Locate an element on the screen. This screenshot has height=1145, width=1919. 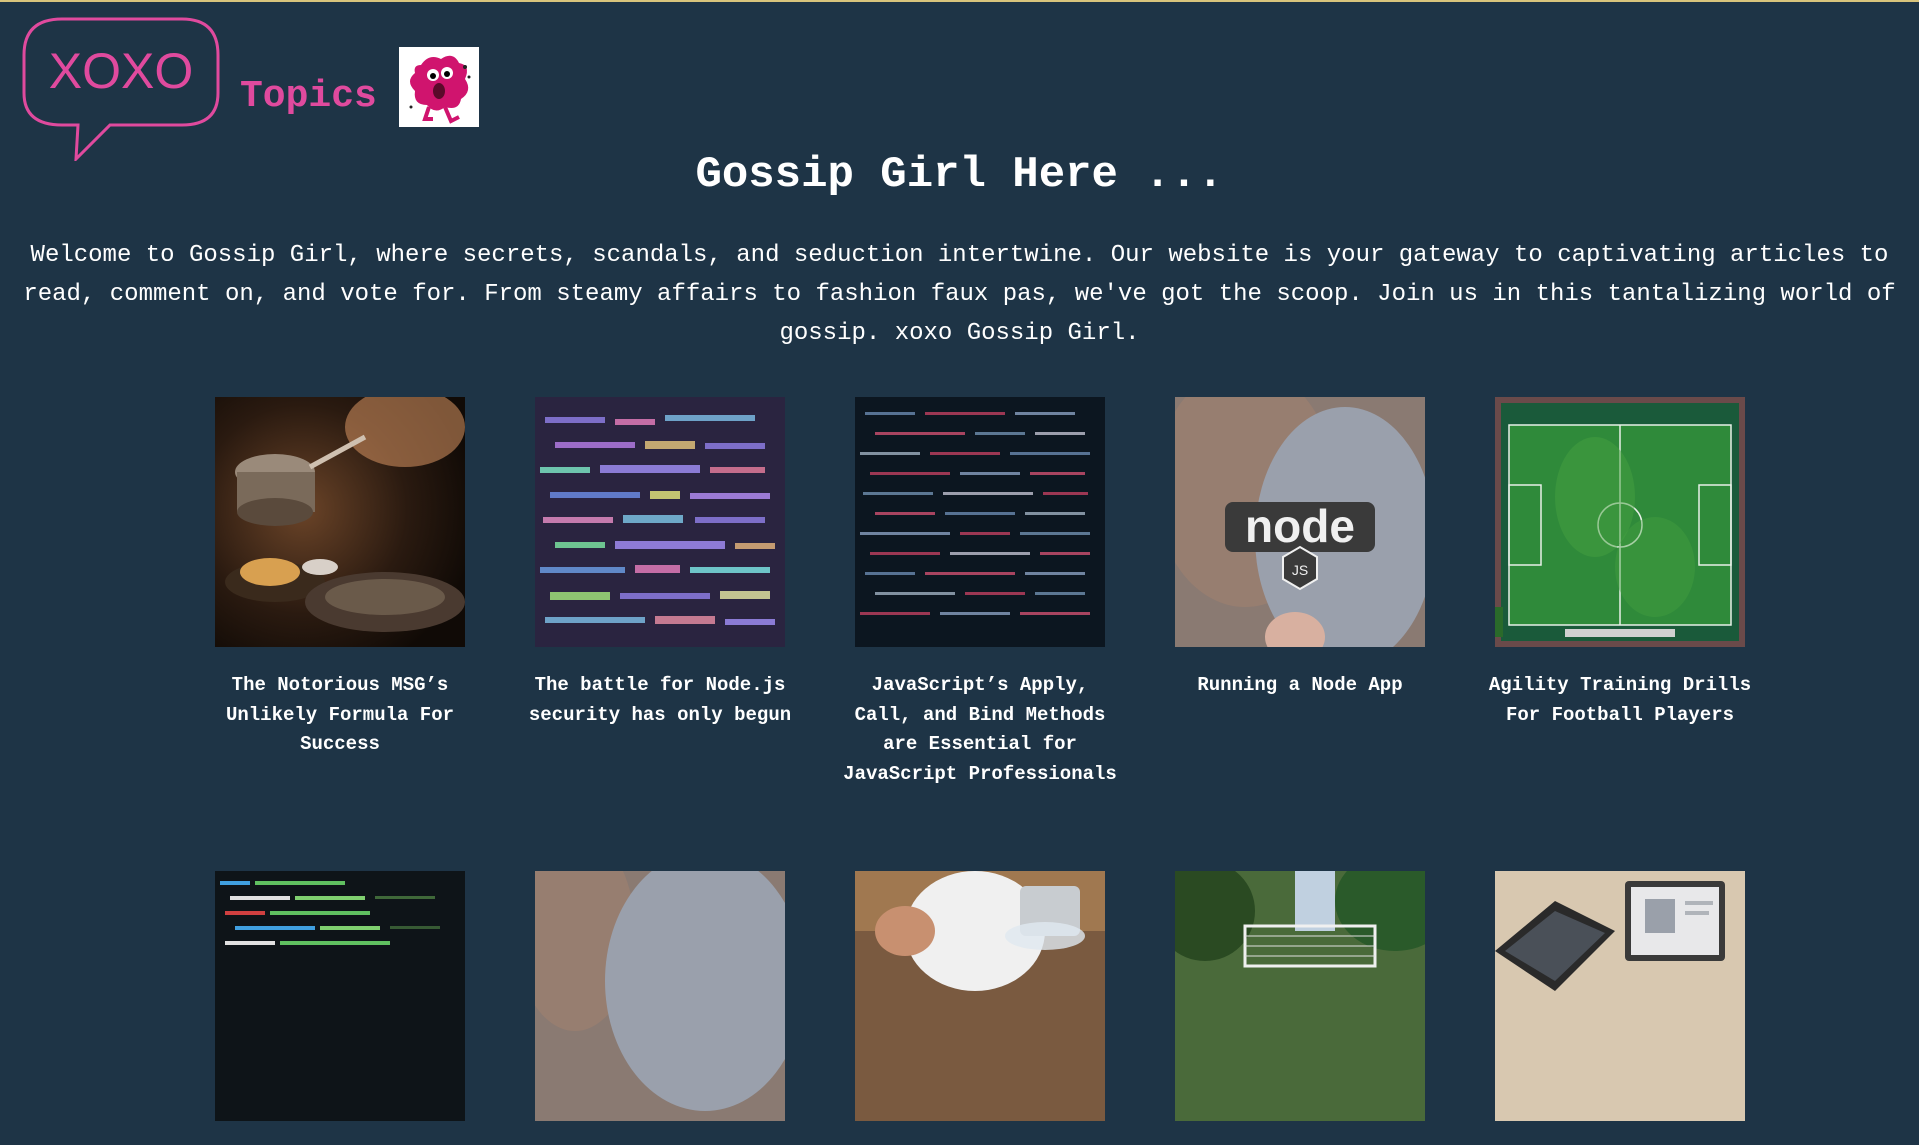
xoxo-logo: XOXO is located at coordinates (122, 90).